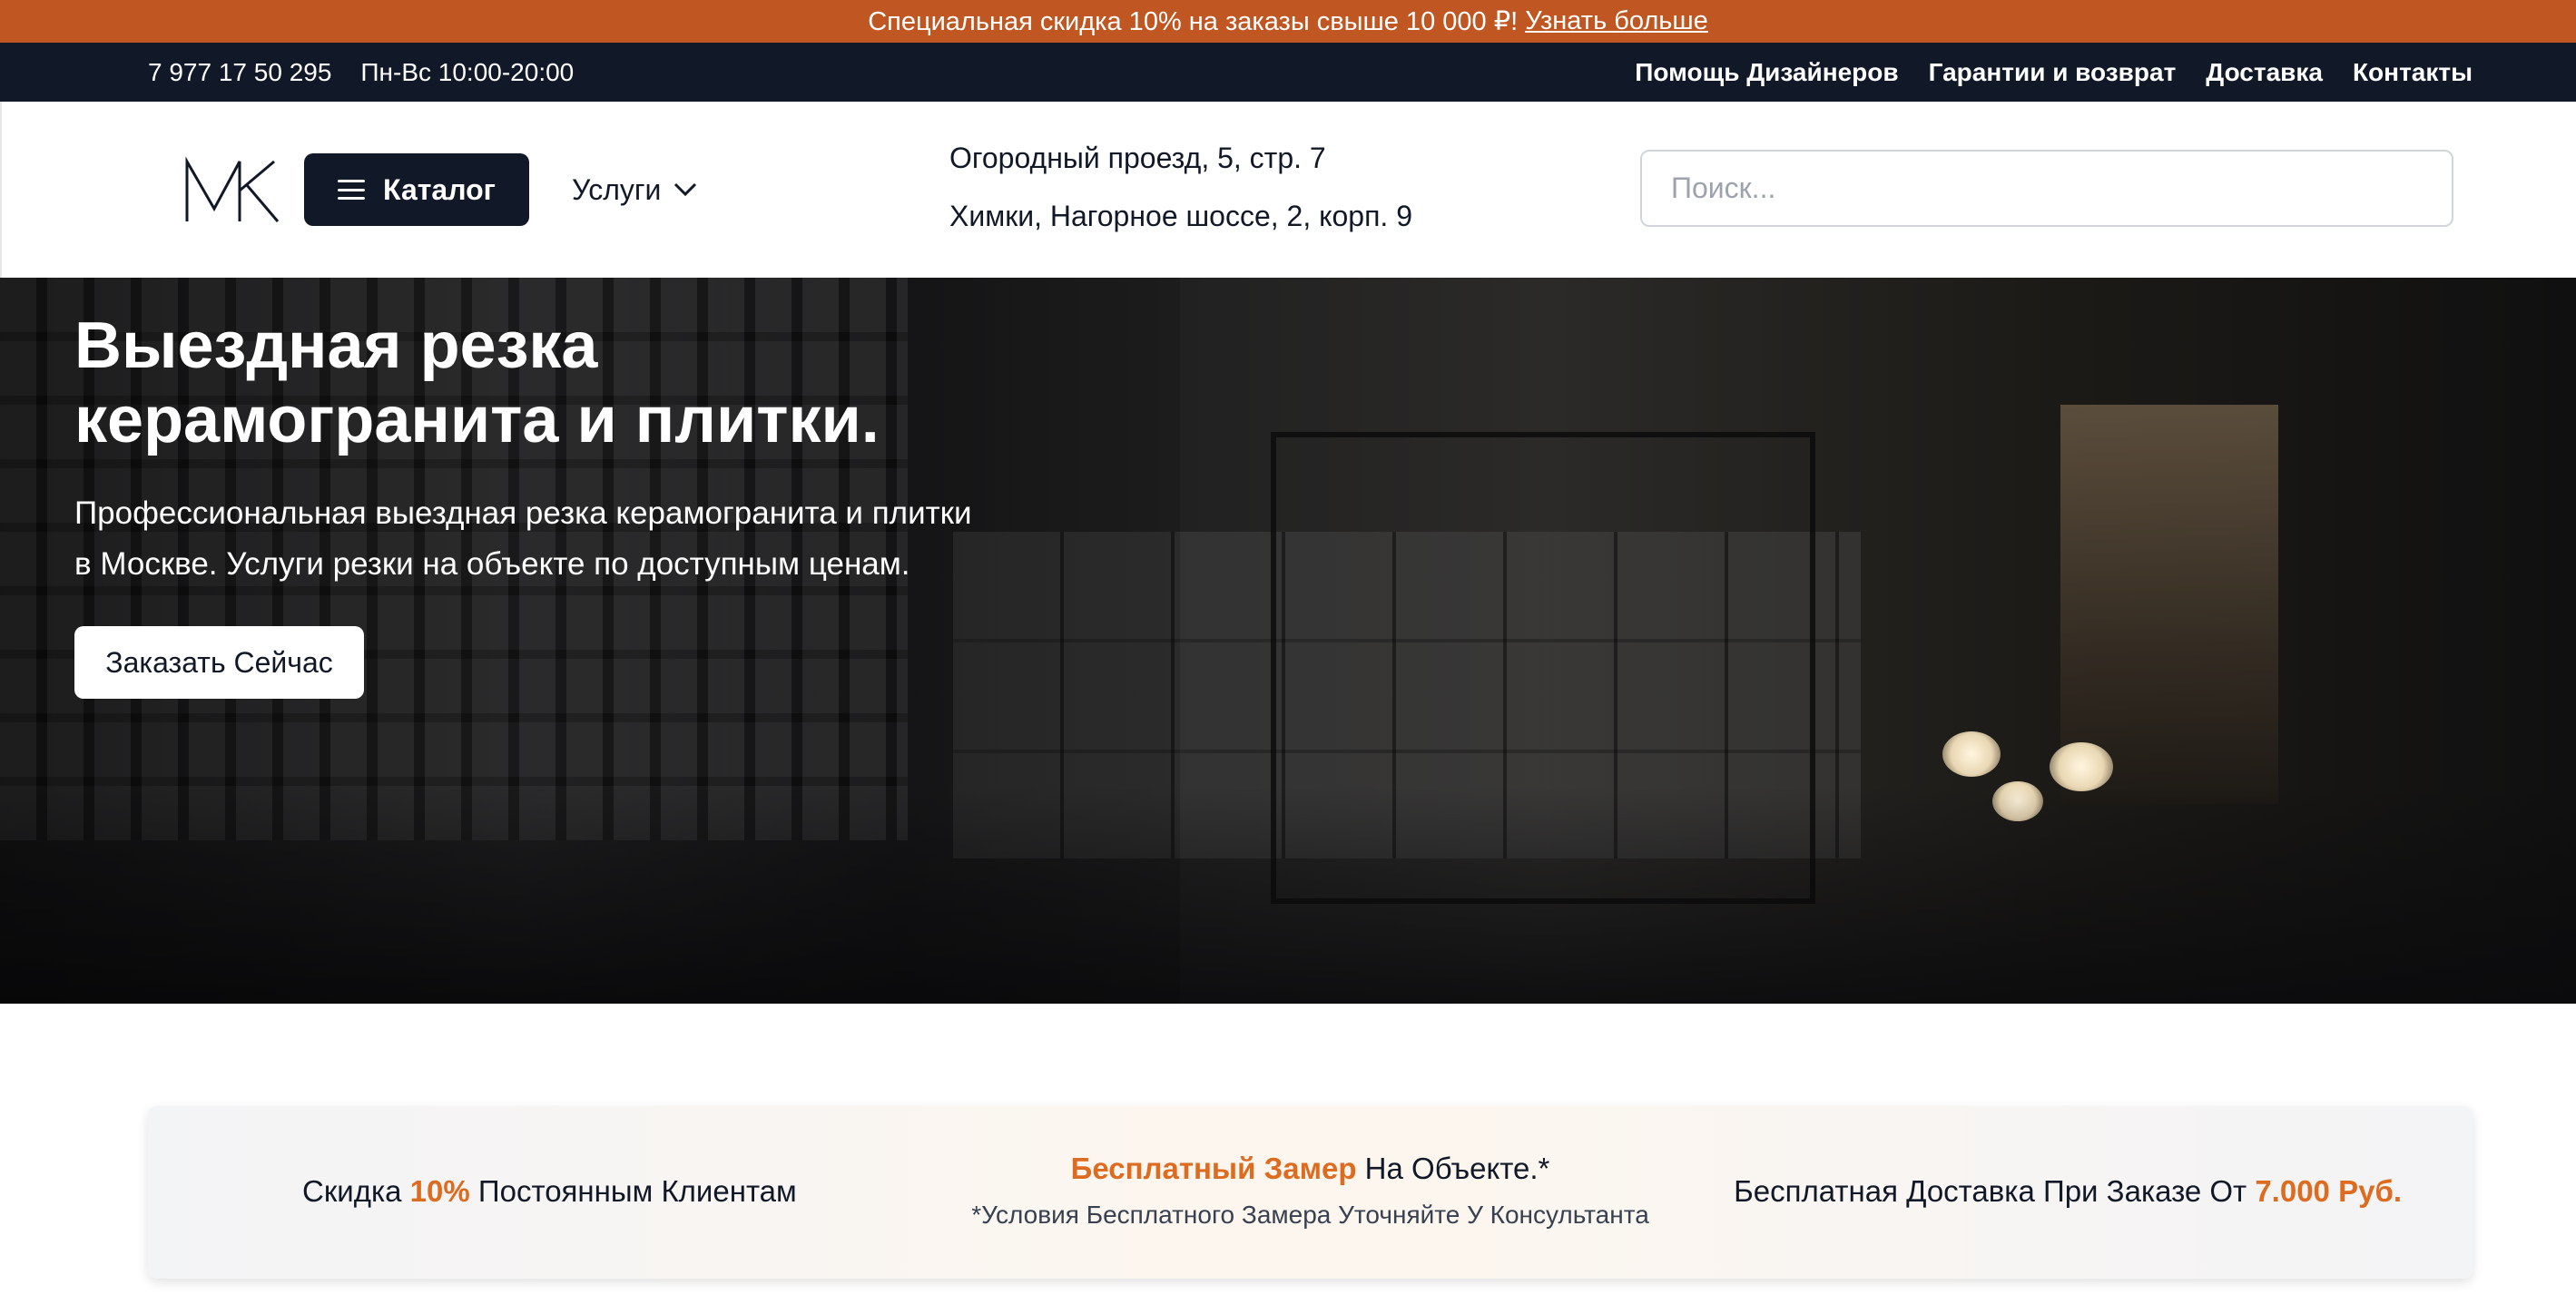 Image resolution: width=2576 pixels, height=1314 pixels. I want to click on chevron-down-icon, so click(685, 189).